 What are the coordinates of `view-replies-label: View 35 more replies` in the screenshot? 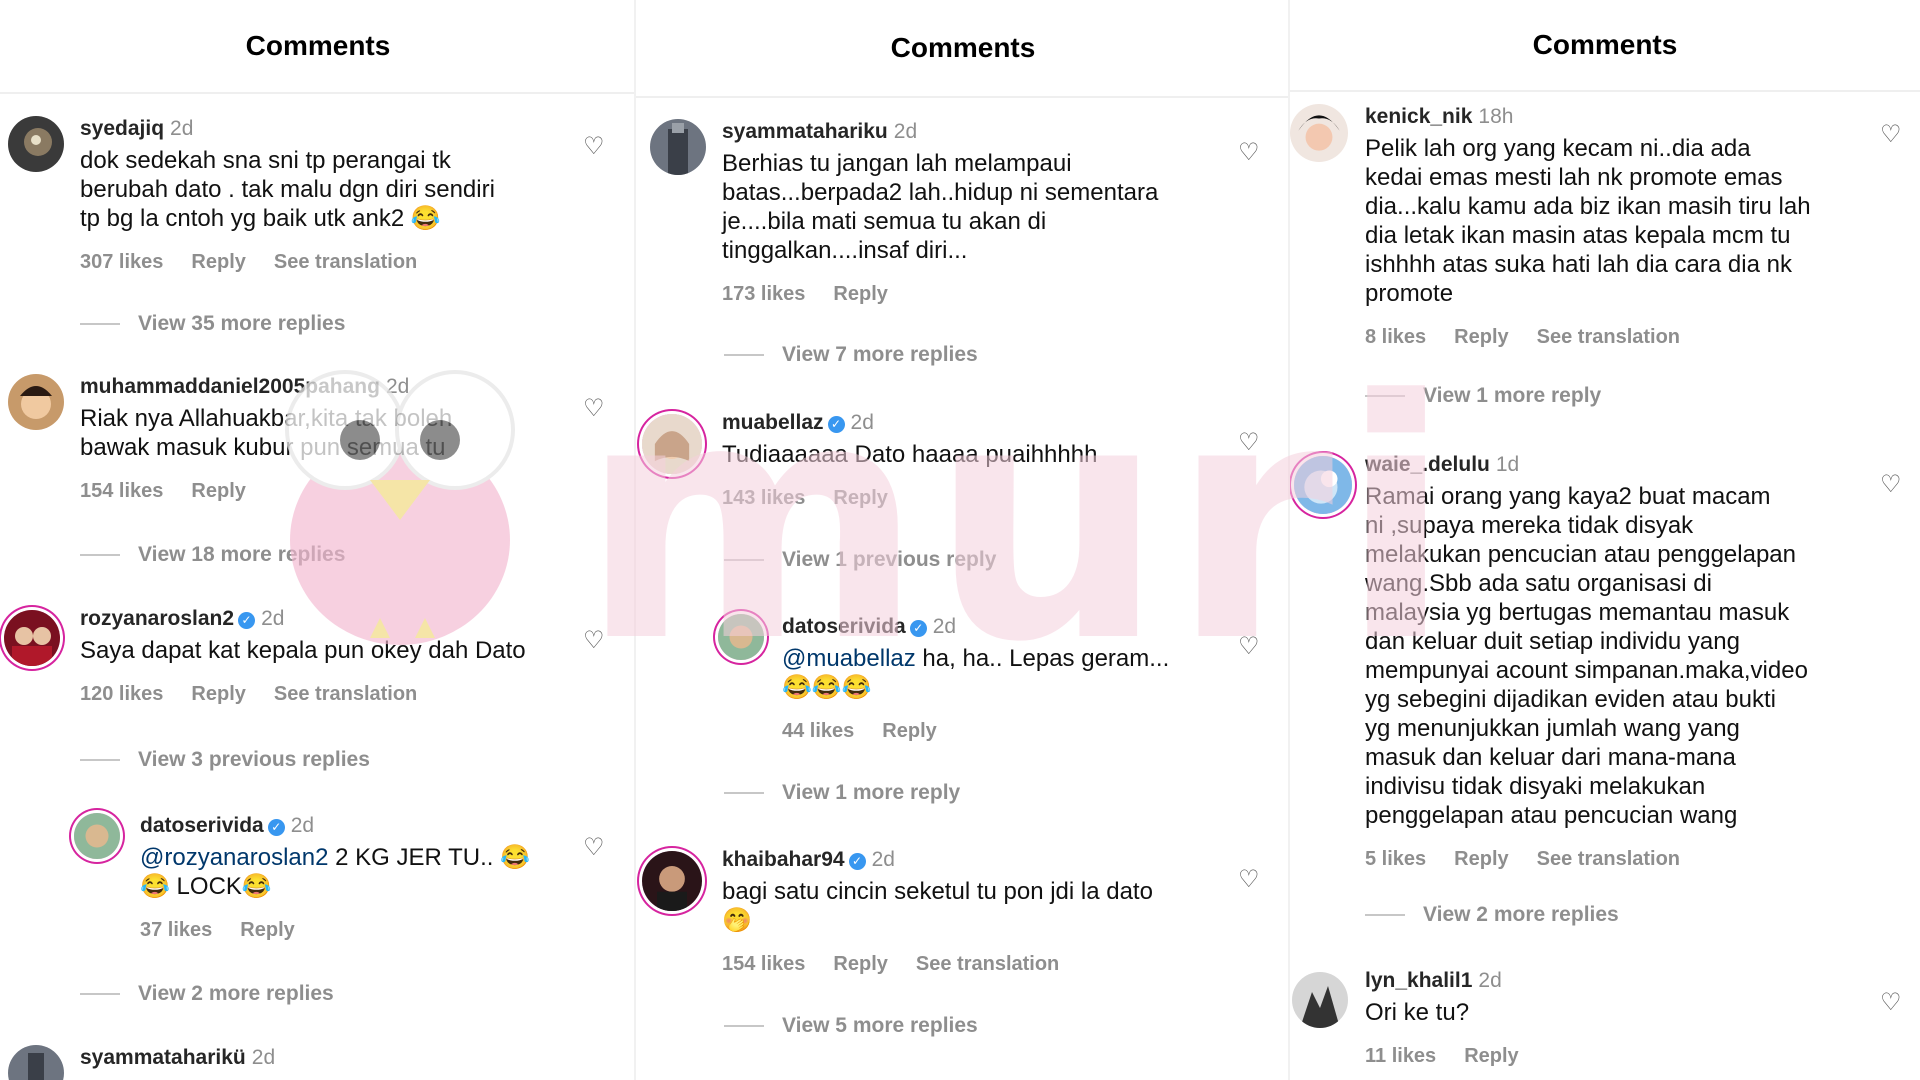 It's located at (242, 323).